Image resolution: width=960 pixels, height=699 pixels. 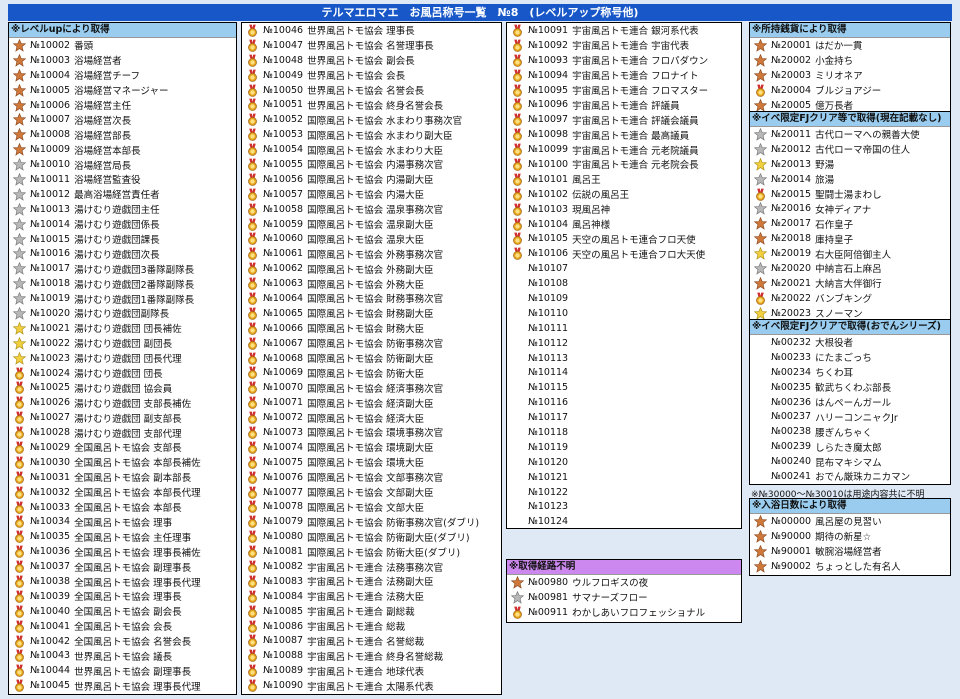 What do you see at coordinates (122, 224) in the screenshot?
I see `title-row: №10014 湯けむり遊戯団係長` at bounding box center [122, 224].